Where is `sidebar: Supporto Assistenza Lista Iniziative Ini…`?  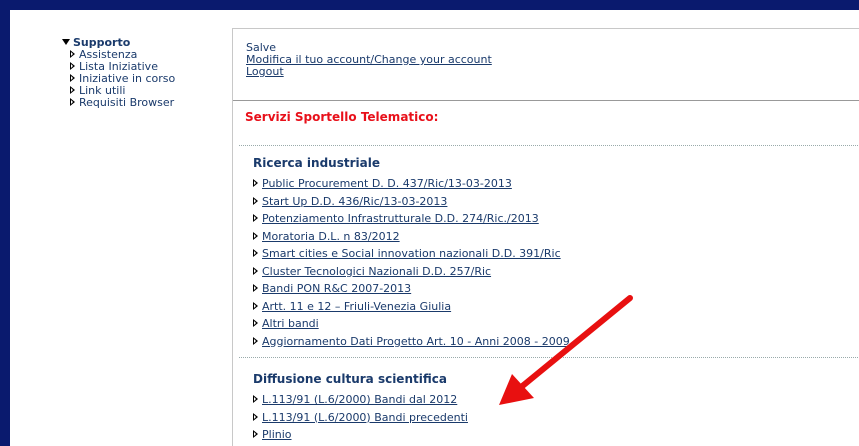 sidebar: Supporto Assistenza Lista Iniziative Ini… is located at coordinates (142, 72).